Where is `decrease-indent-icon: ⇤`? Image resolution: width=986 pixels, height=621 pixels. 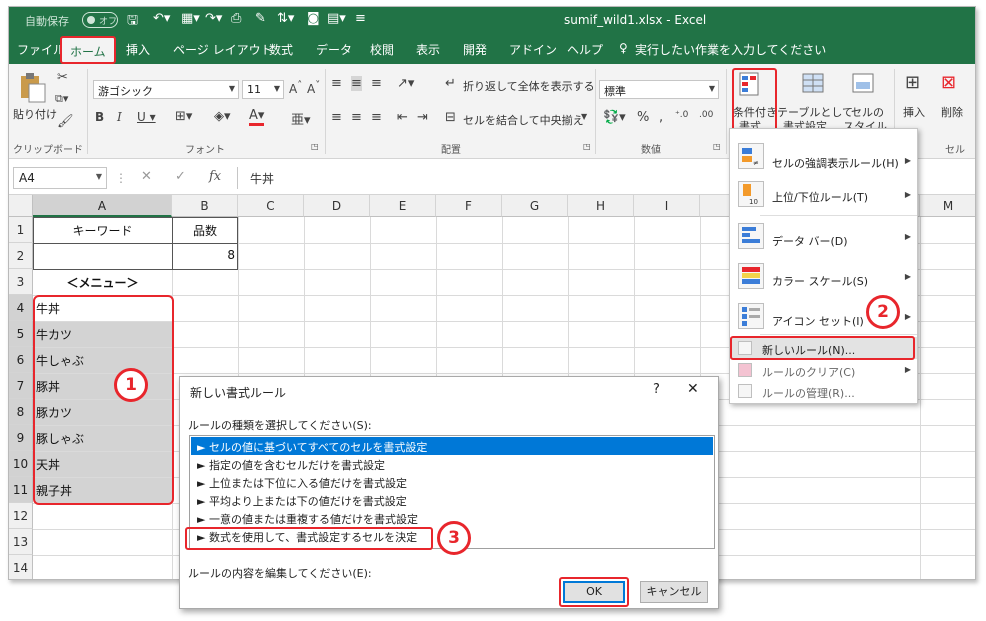
decrease-indent-icon: ⇤ is located at coordinates (402, 117).